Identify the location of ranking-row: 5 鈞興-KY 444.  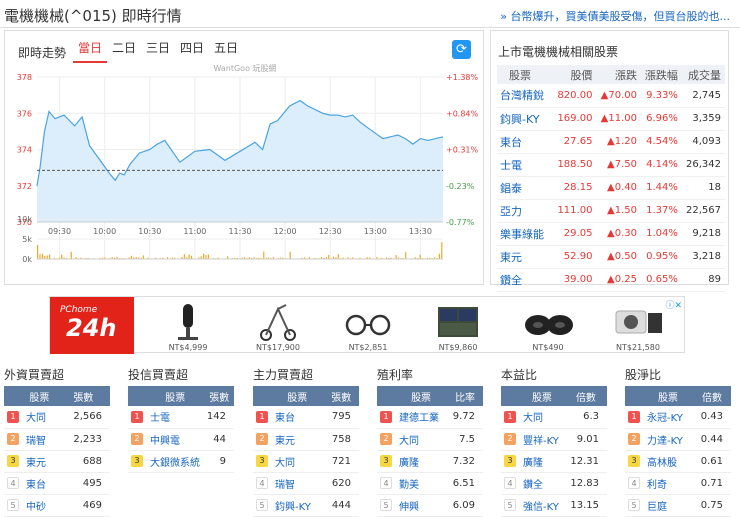
(306, 505).